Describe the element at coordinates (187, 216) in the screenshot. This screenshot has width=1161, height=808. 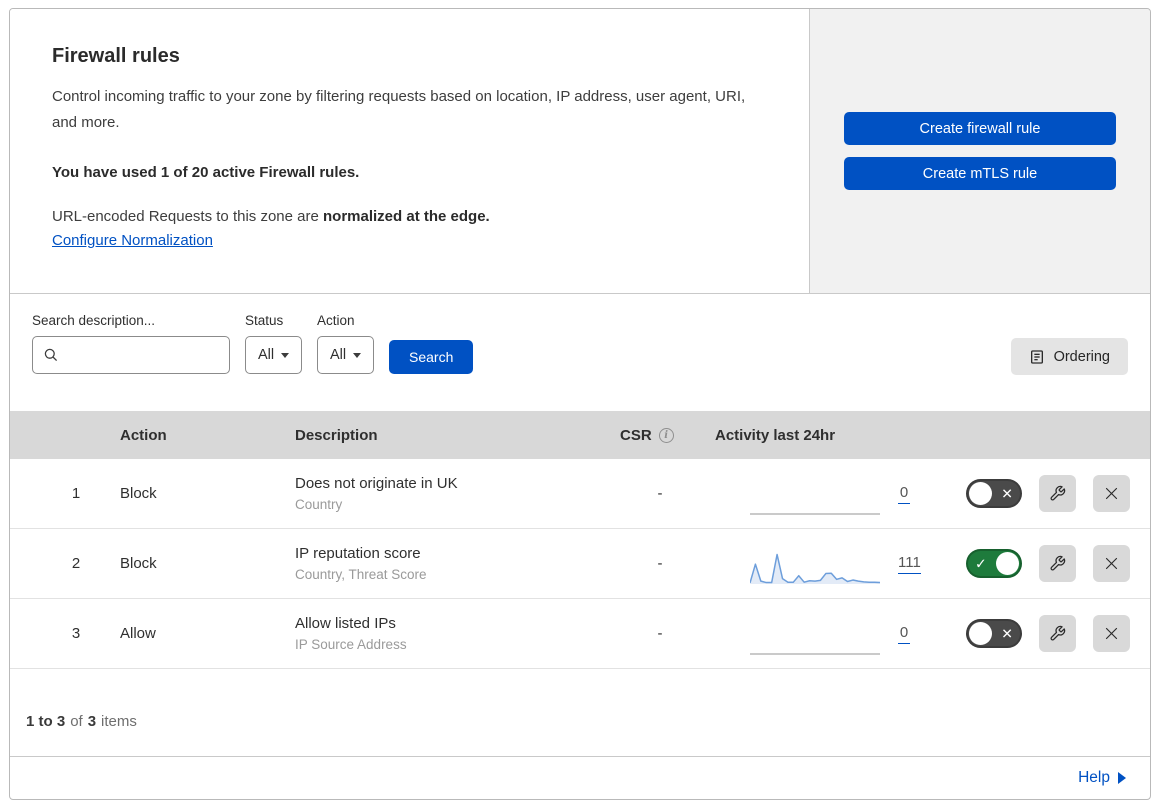
I see `normalization-prefix: URL-encoded Requests to this zone are` at that location.